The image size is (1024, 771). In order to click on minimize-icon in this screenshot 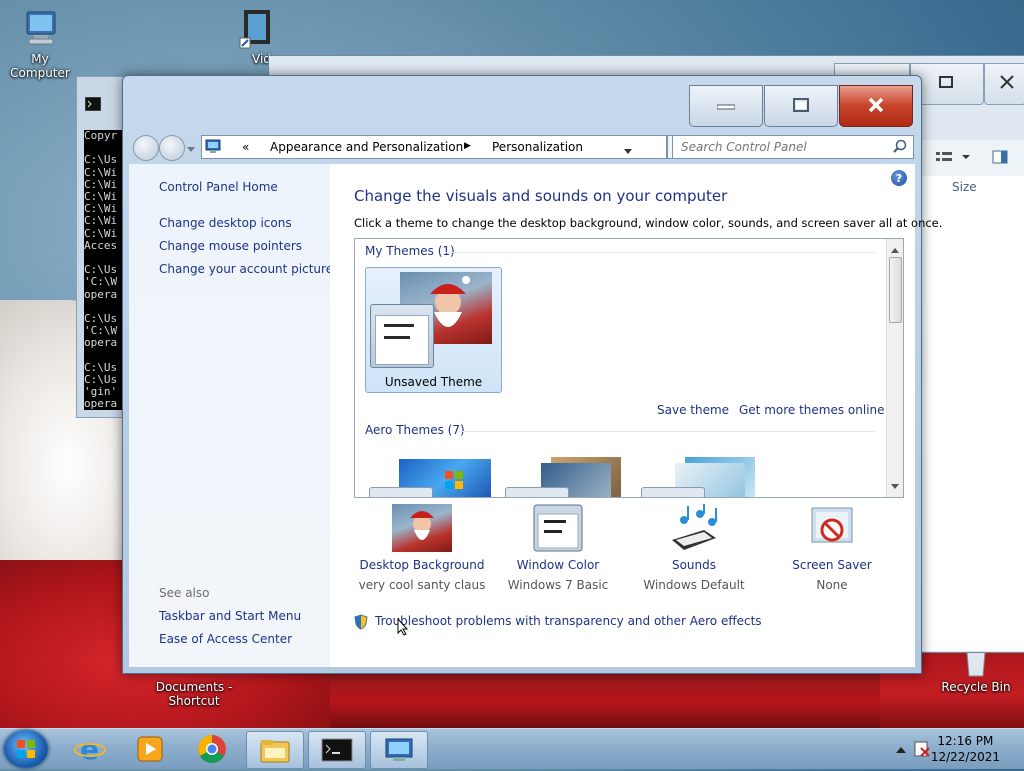, I will do `click(726, 106)`.